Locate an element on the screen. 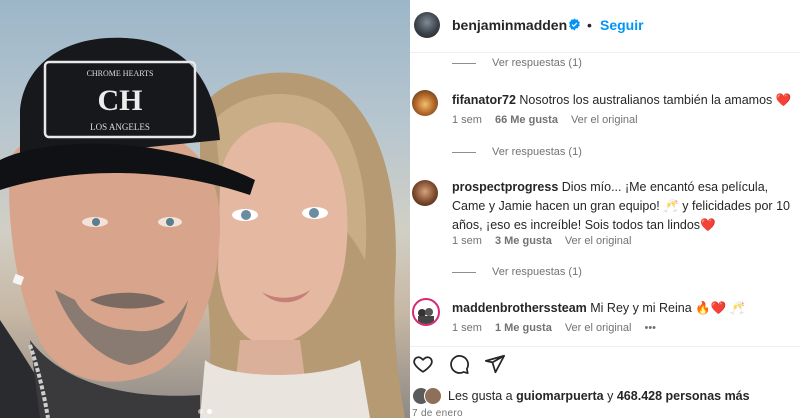 The image size is (800, 418). comment-likes: 1 Me gusta is located at coordinates (523, 328).